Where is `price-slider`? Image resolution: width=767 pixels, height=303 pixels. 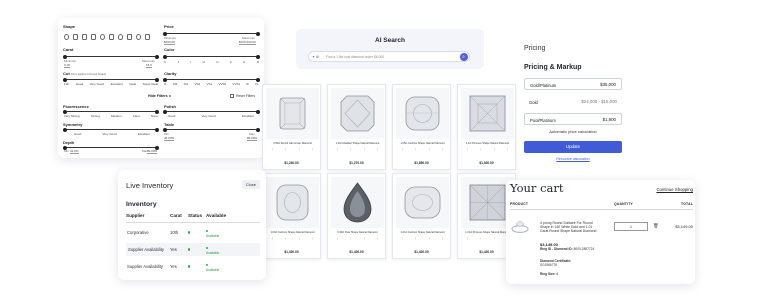 price-slider is located at coordinates (211, 33).